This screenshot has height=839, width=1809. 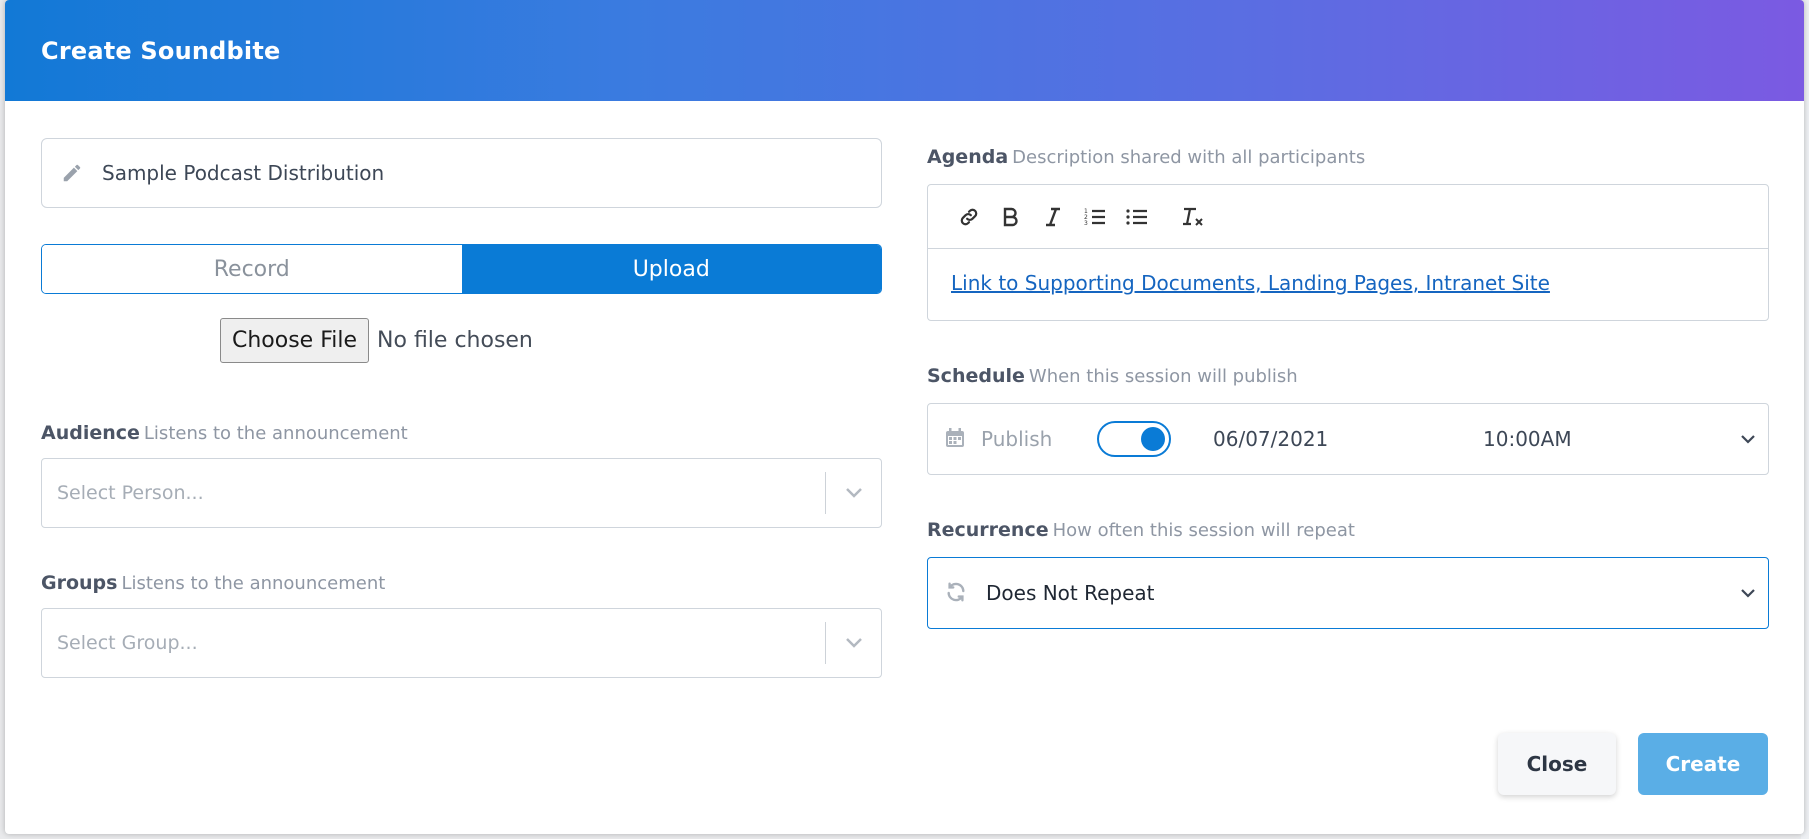 I want to click on clear-format-icon, so click(x=1193, y=217).